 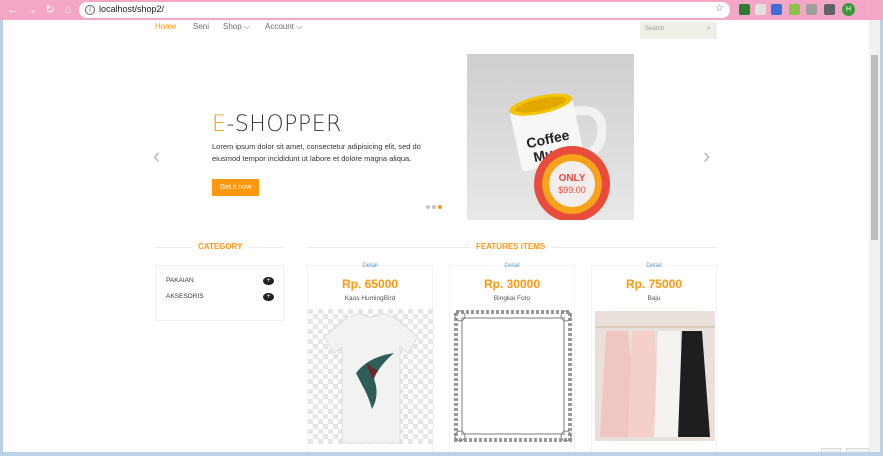 What do you see at coordinates (50, 10) in the screenshot?
I see `reload-icon: ↻` at bounding box center [50, 10].